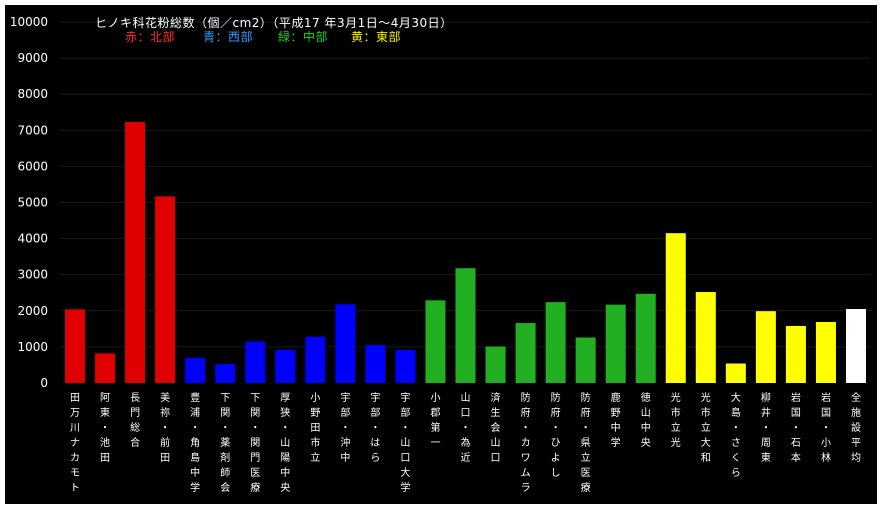 Image resolution: width=882 pixels, height=509 pixels. I want to click on x-tick-label: 下関・薬剤師会, so click(225, 443).